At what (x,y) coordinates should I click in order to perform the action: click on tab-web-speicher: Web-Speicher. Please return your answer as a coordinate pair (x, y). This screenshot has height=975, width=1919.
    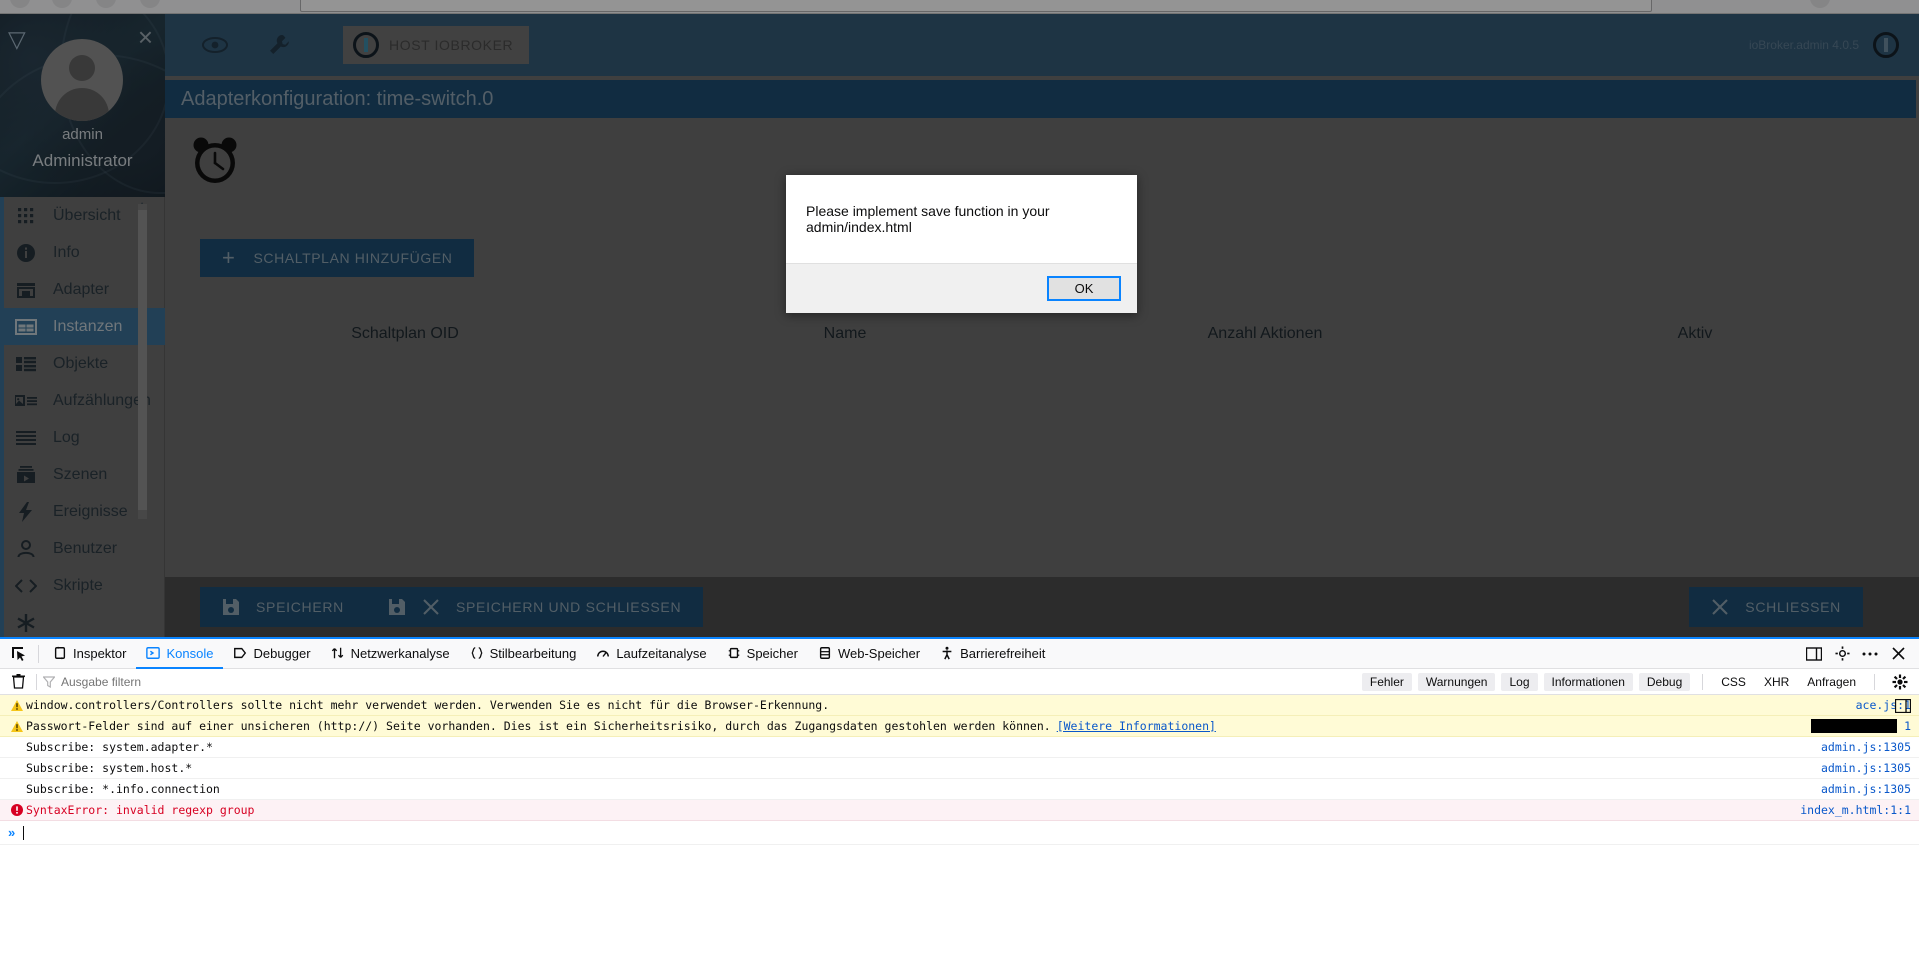
    Looking at the image, I should click on (869, 654).